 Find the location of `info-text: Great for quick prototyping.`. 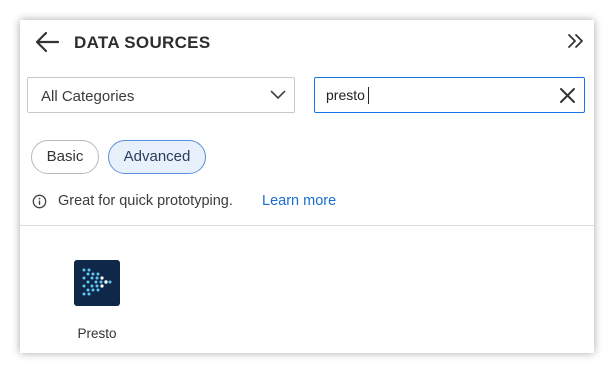

info-text: Great for quick prototyping. is located at coordinates (145, 201).